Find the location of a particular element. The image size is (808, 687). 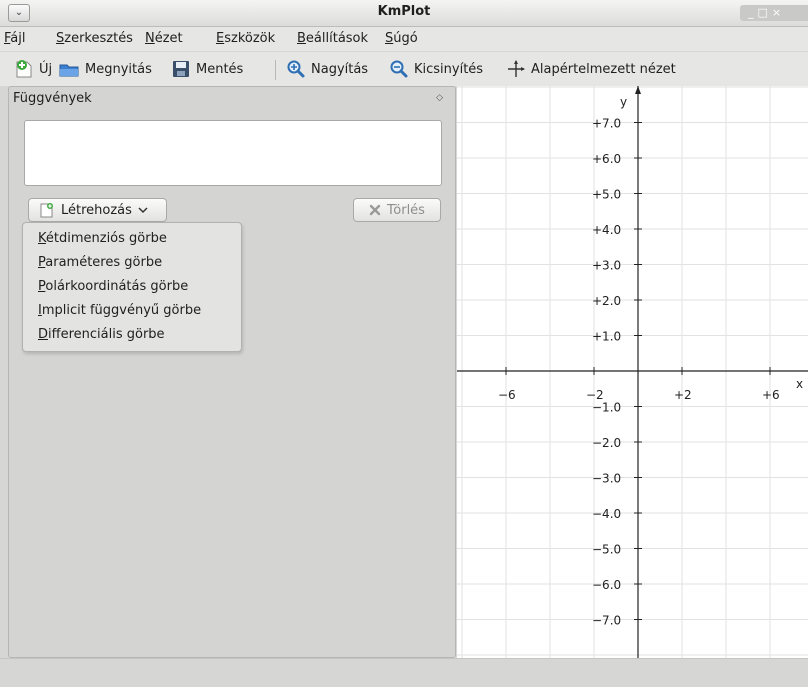

delete-button: Törlés is located at coordinates (397, 210).